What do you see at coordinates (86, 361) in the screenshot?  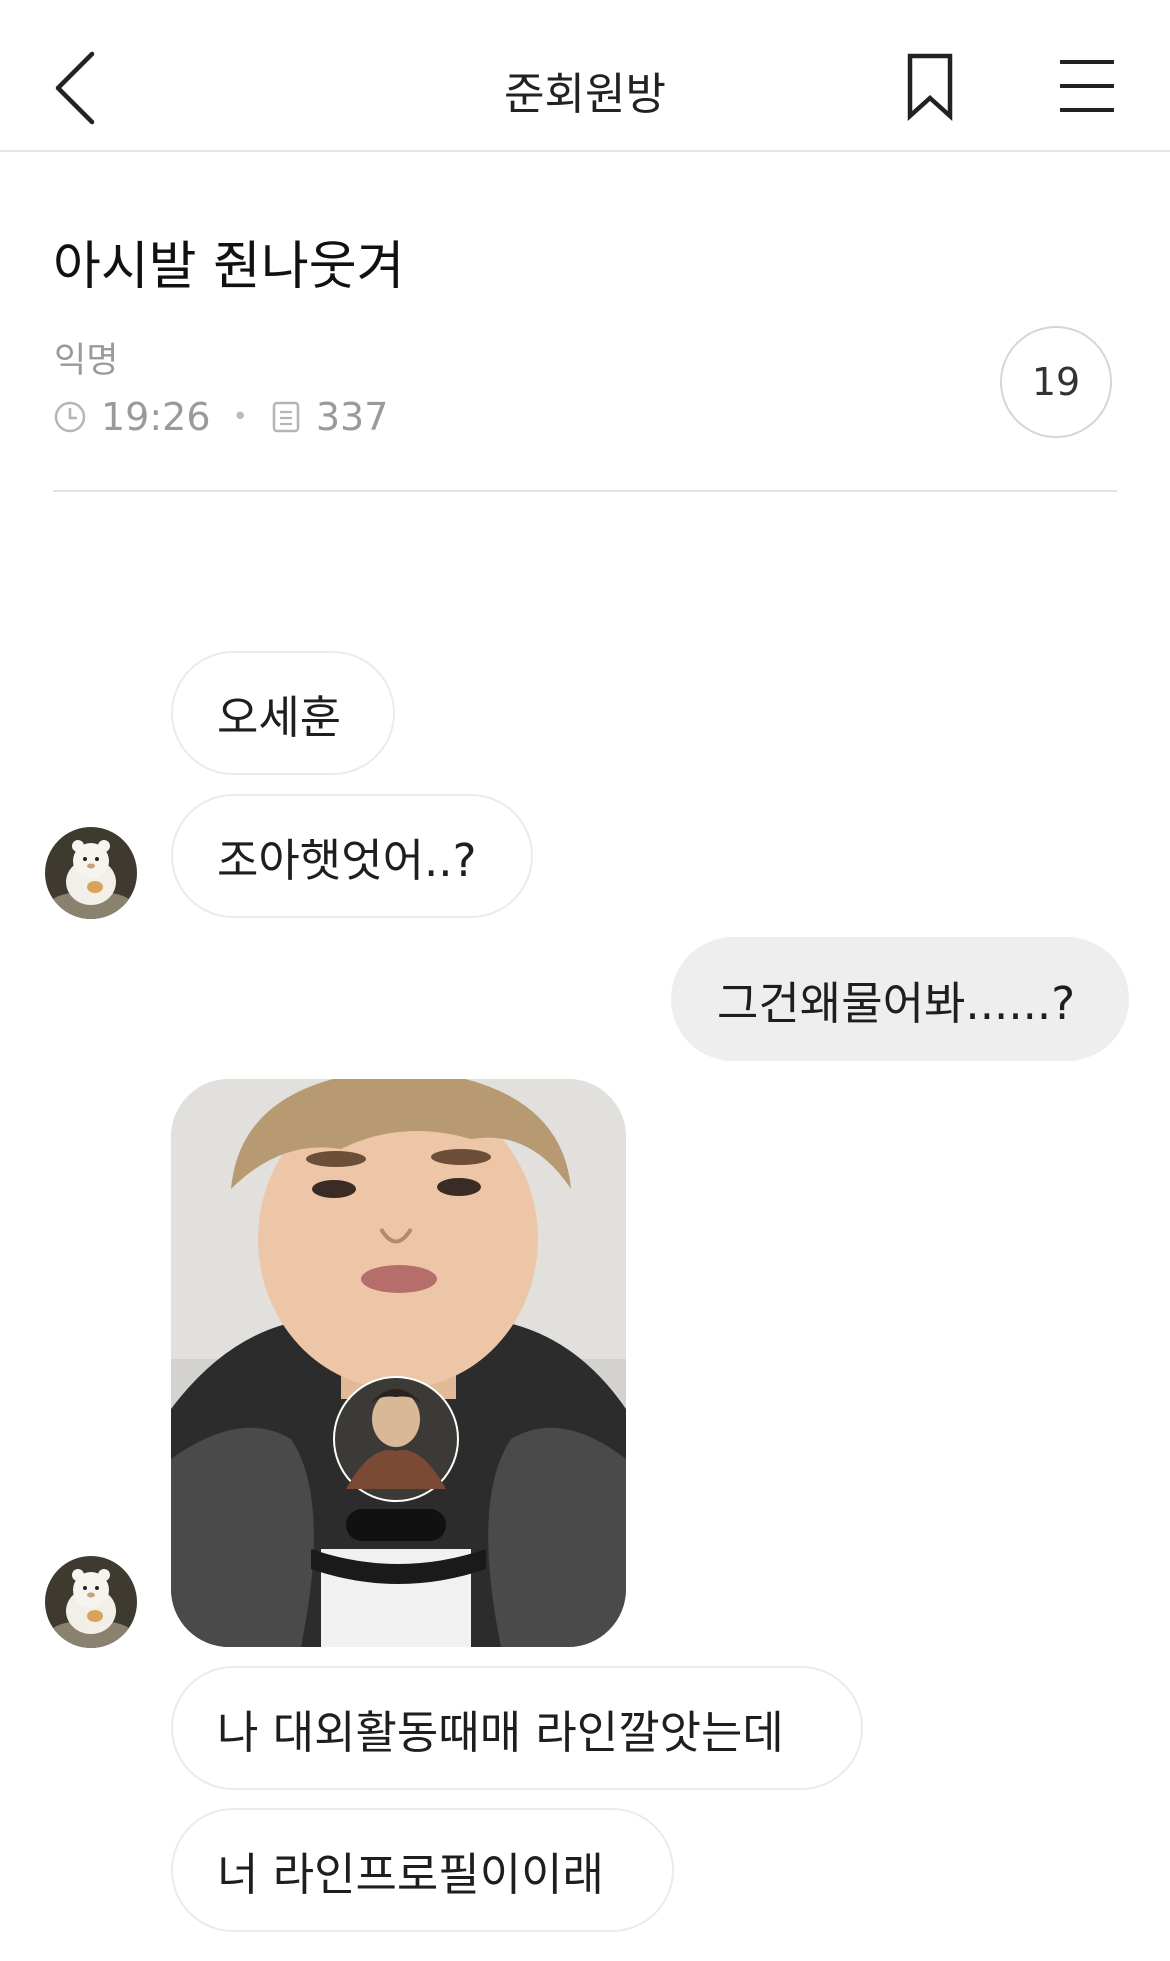 I see `post-author: 익명` at bounding box center [86, 361].